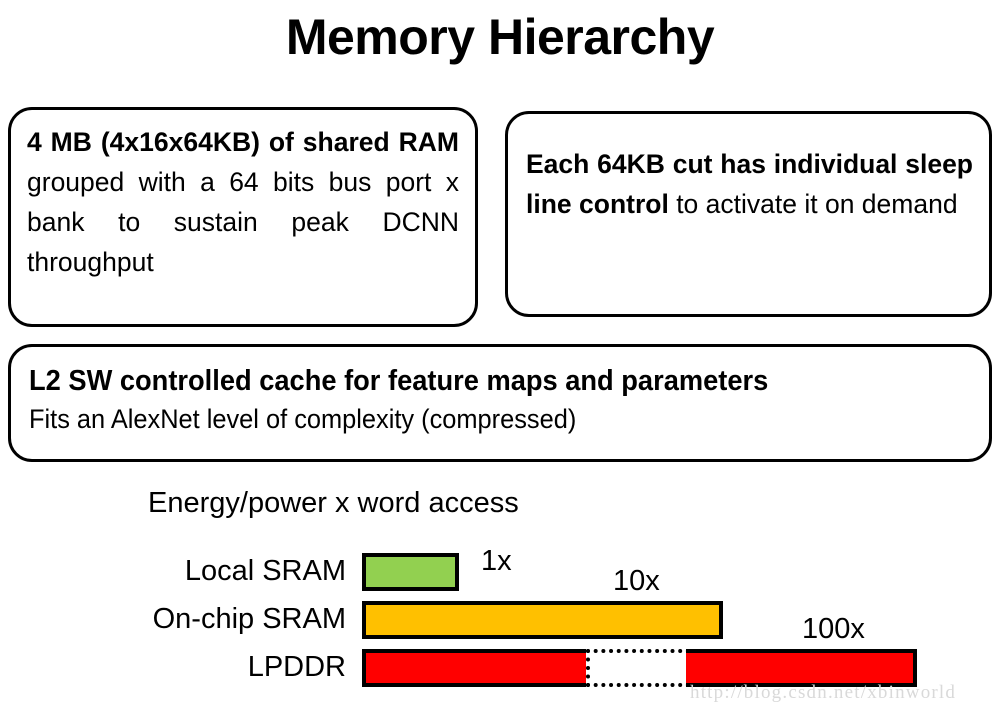 This screenshot has width=1000, height=710. Describe the element at coordinates (249, 619) in the screenshot. I see `bar-label-on-chip-sram: On-chip SRAM` at that location.